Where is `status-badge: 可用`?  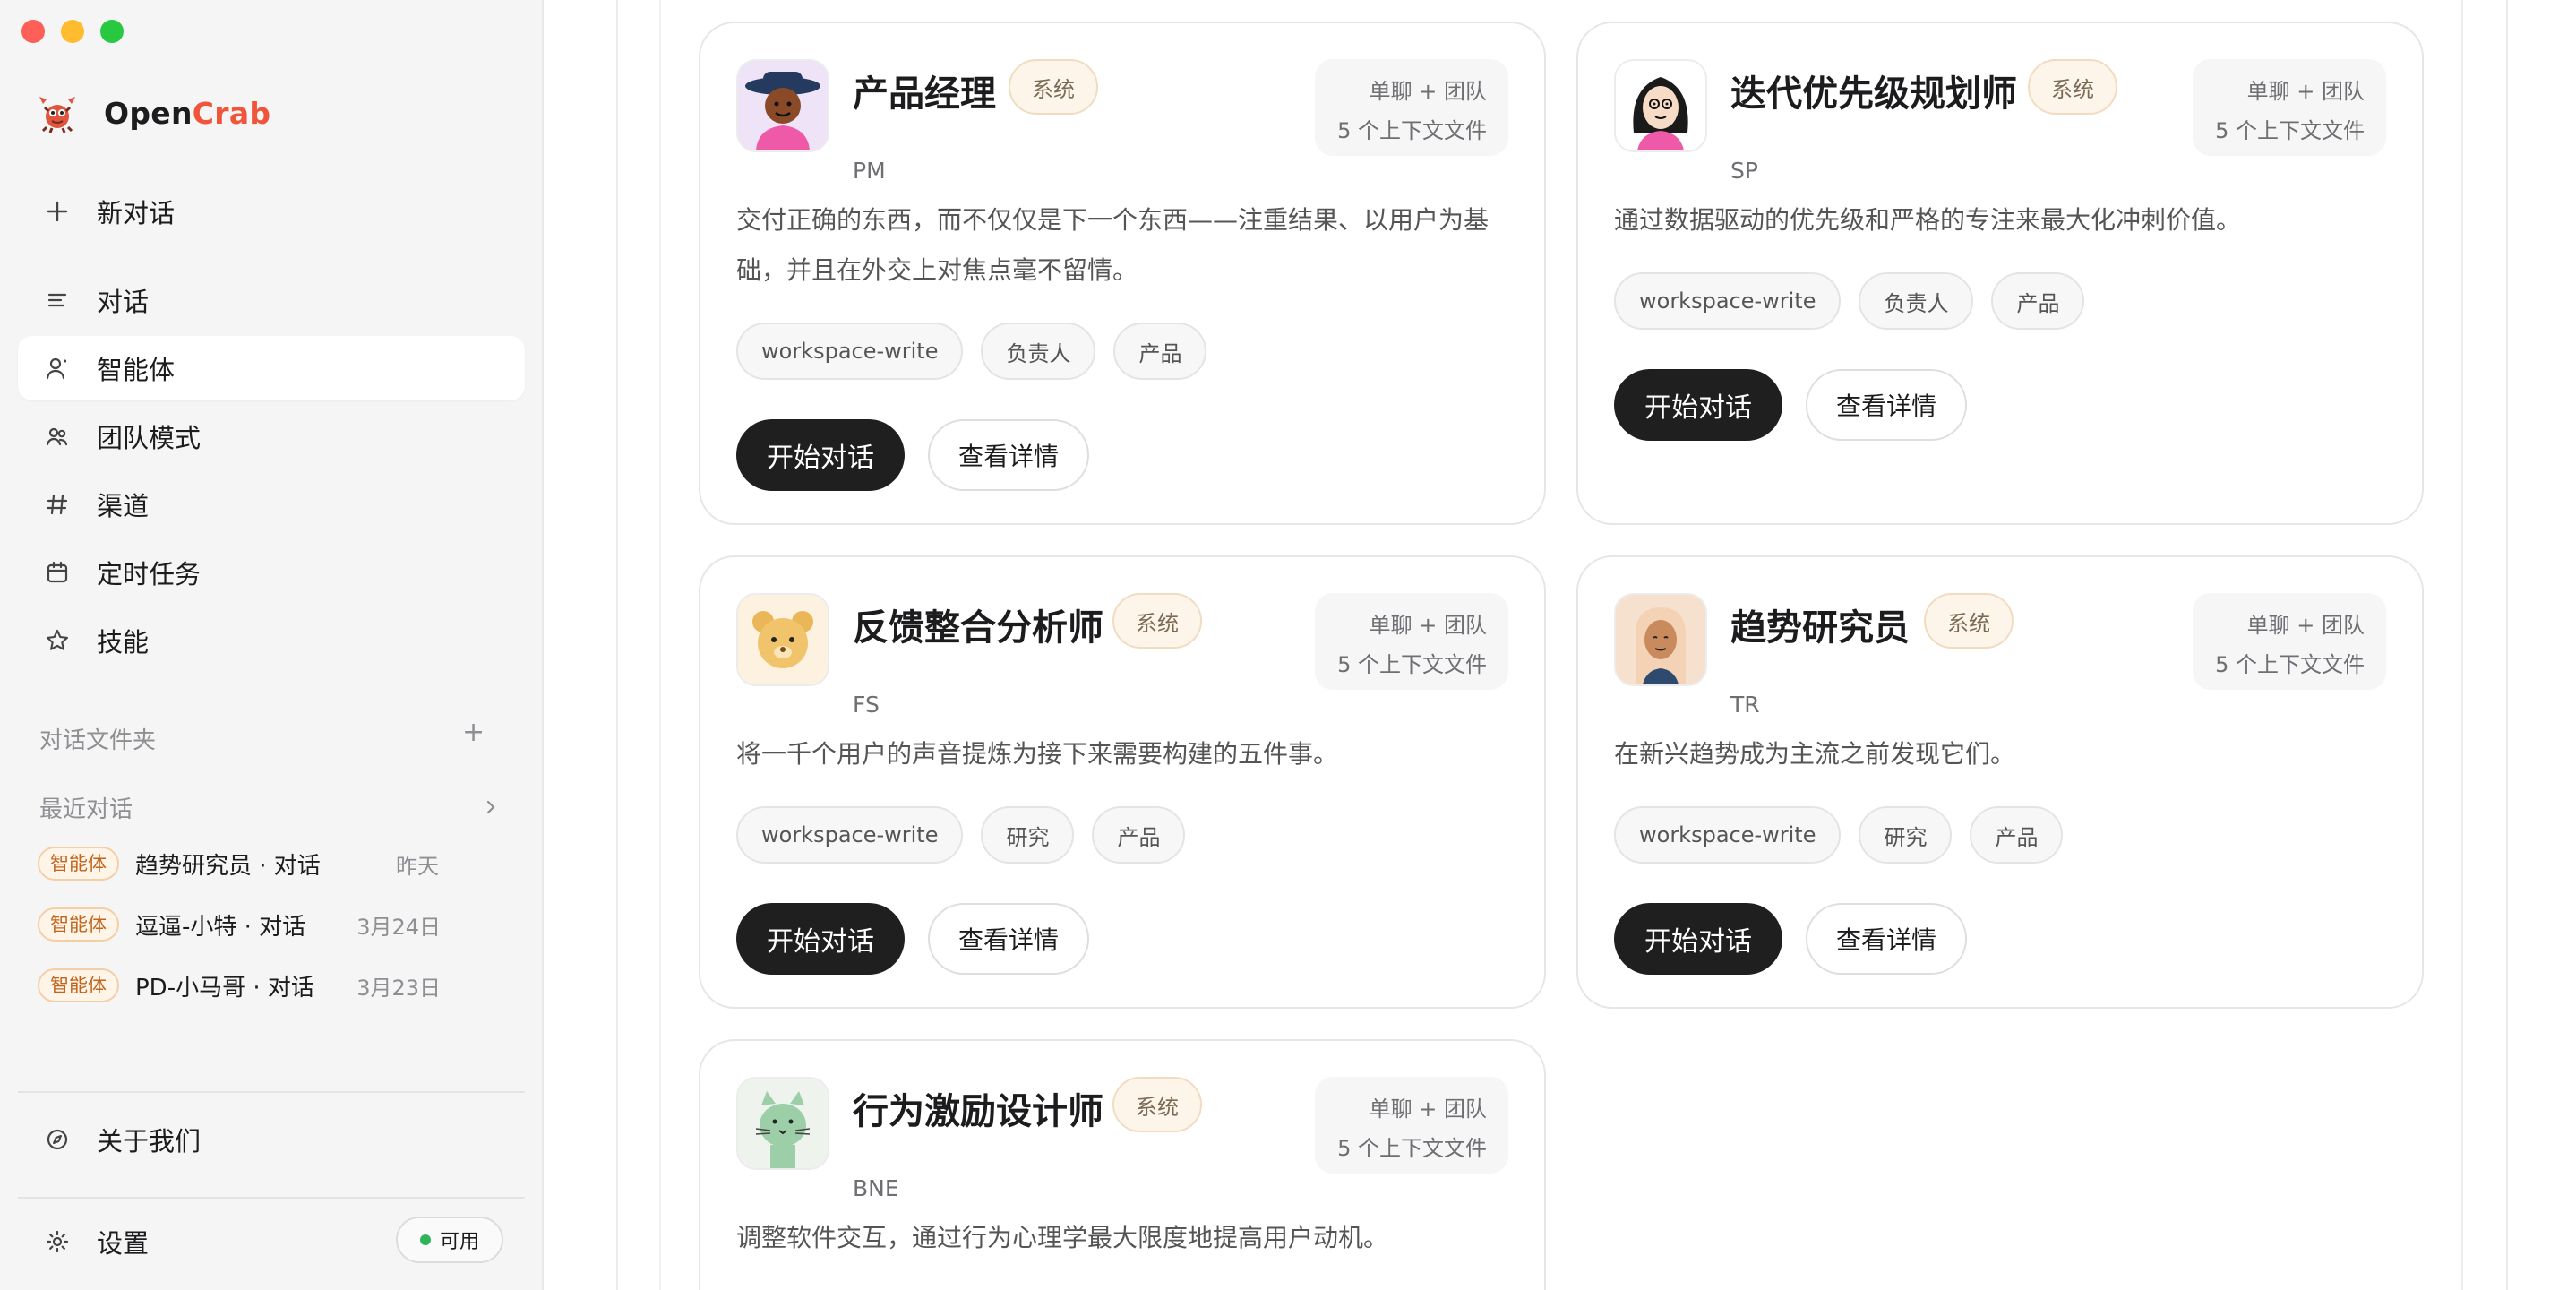
status-badge: 可用 is located at coordinates (449, 1240).